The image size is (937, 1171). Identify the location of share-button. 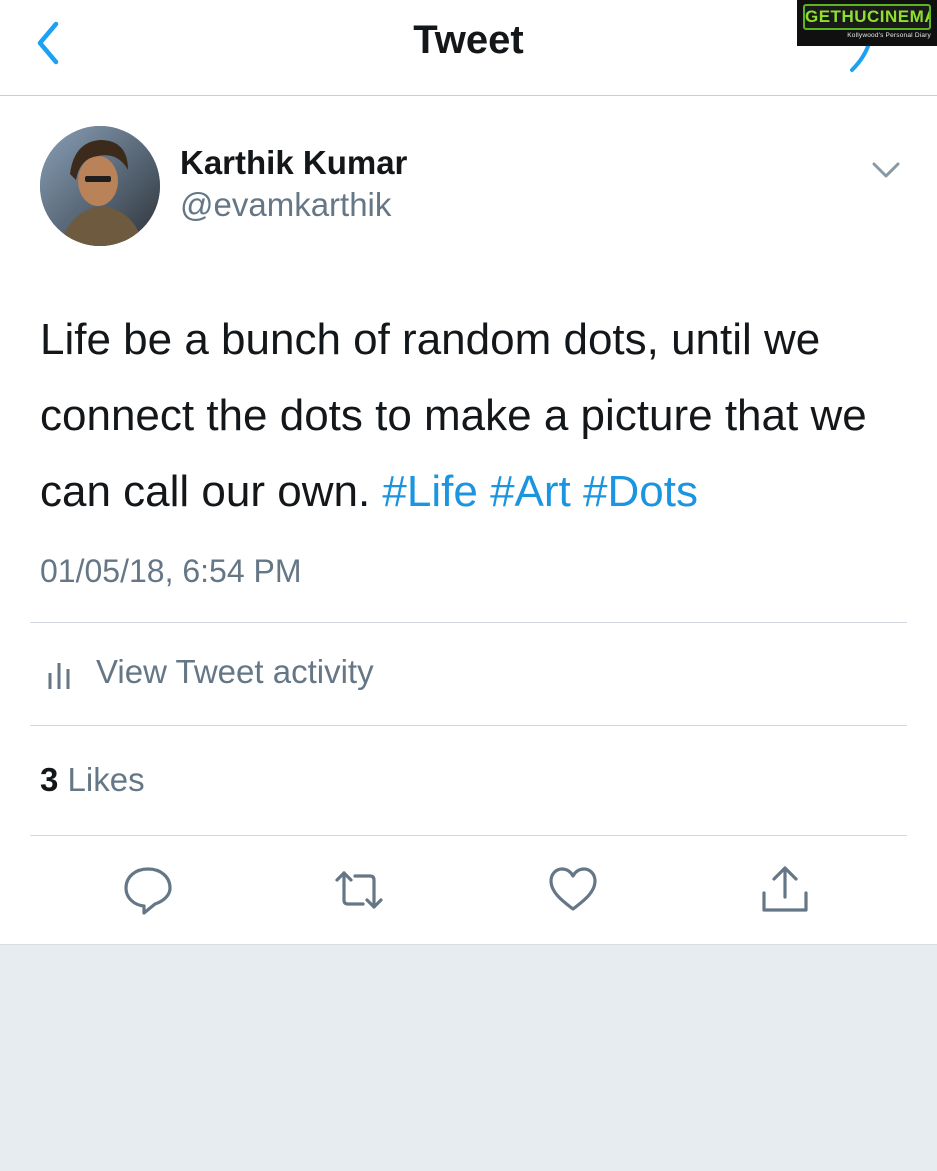
(785, 890).